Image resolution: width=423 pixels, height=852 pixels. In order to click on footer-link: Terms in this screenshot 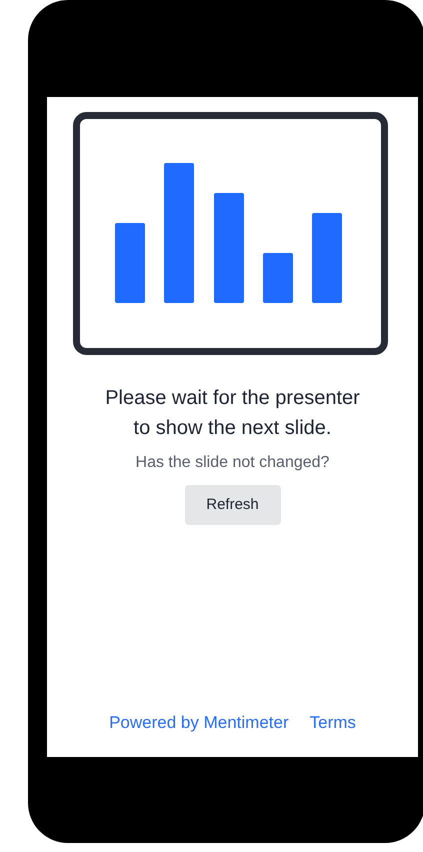, I will do `click(333, 722)`.